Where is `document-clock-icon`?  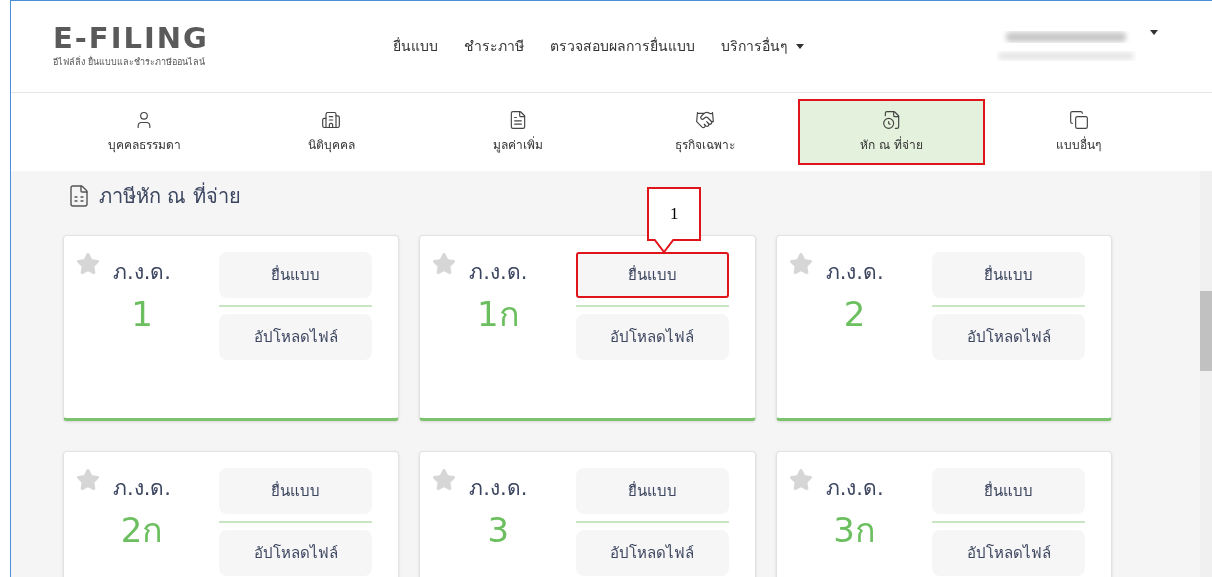
document-clock-icon is located at coordinates (891, 120).